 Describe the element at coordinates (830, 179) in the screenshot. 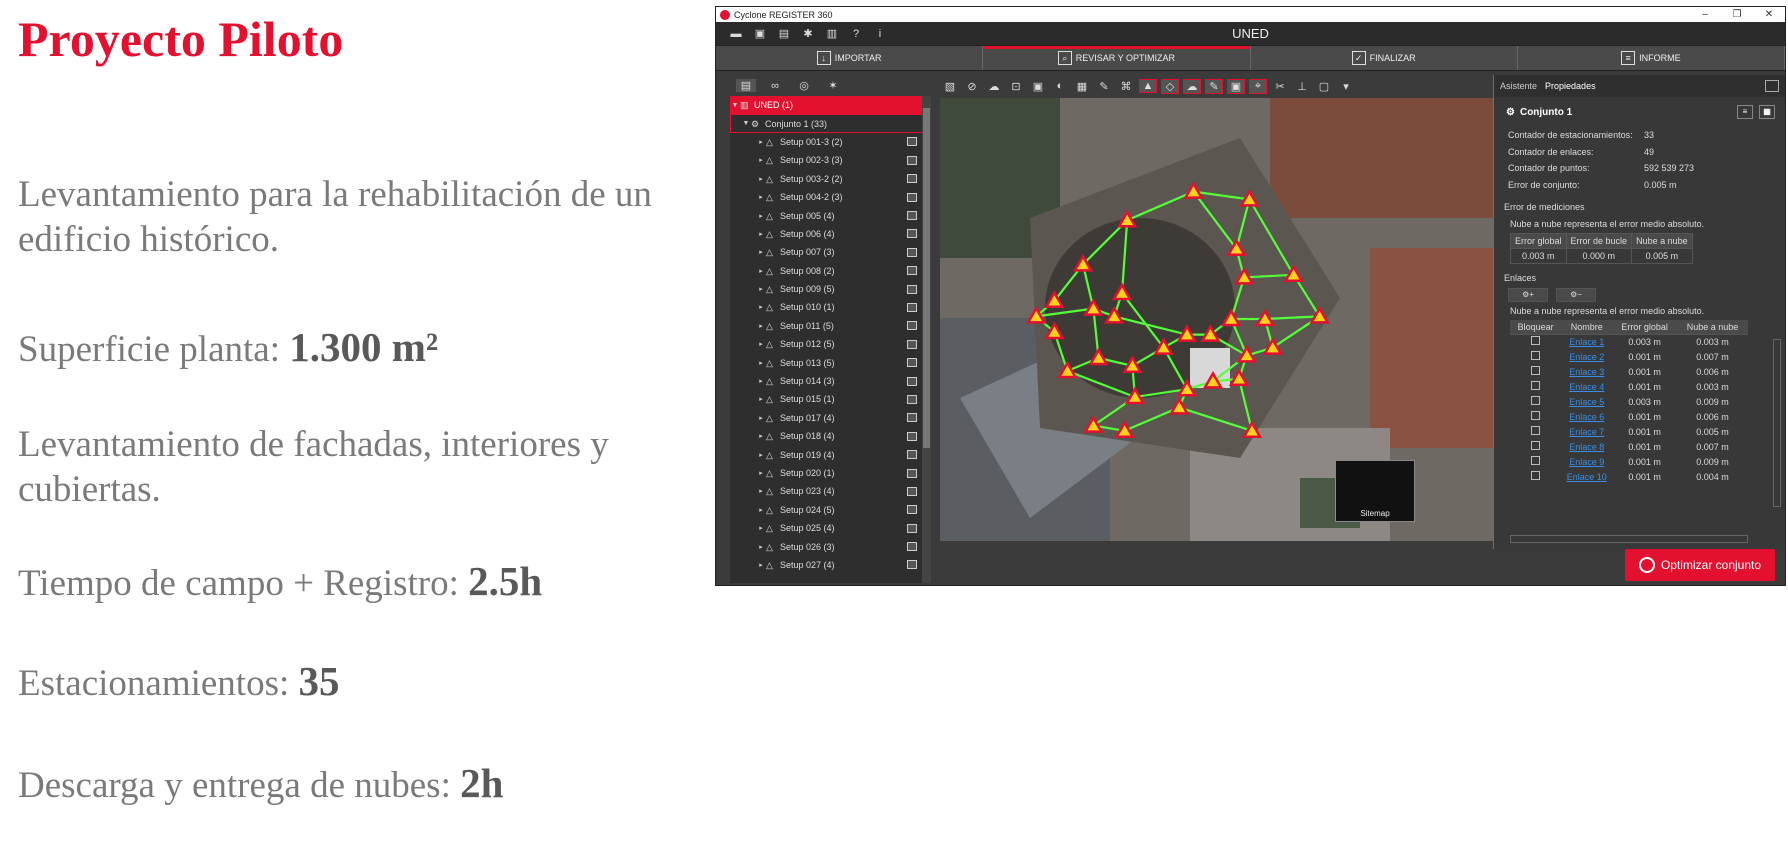

I see `tree-item-setup: ▸ △ Setup 003-2 (2)` at that location.